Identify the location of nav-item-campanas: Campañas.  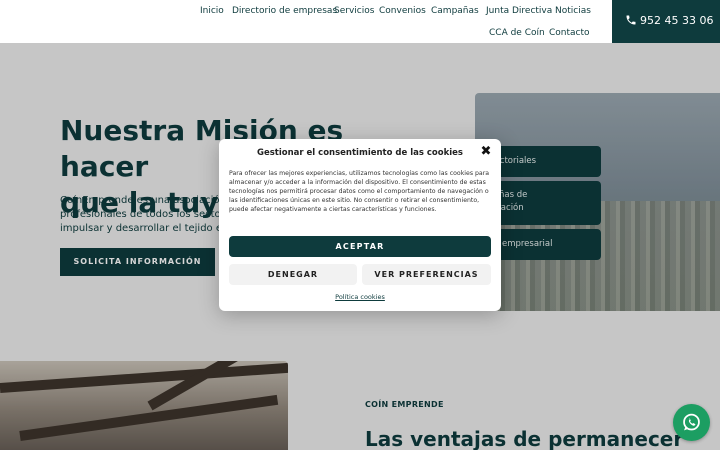
(455, 11).